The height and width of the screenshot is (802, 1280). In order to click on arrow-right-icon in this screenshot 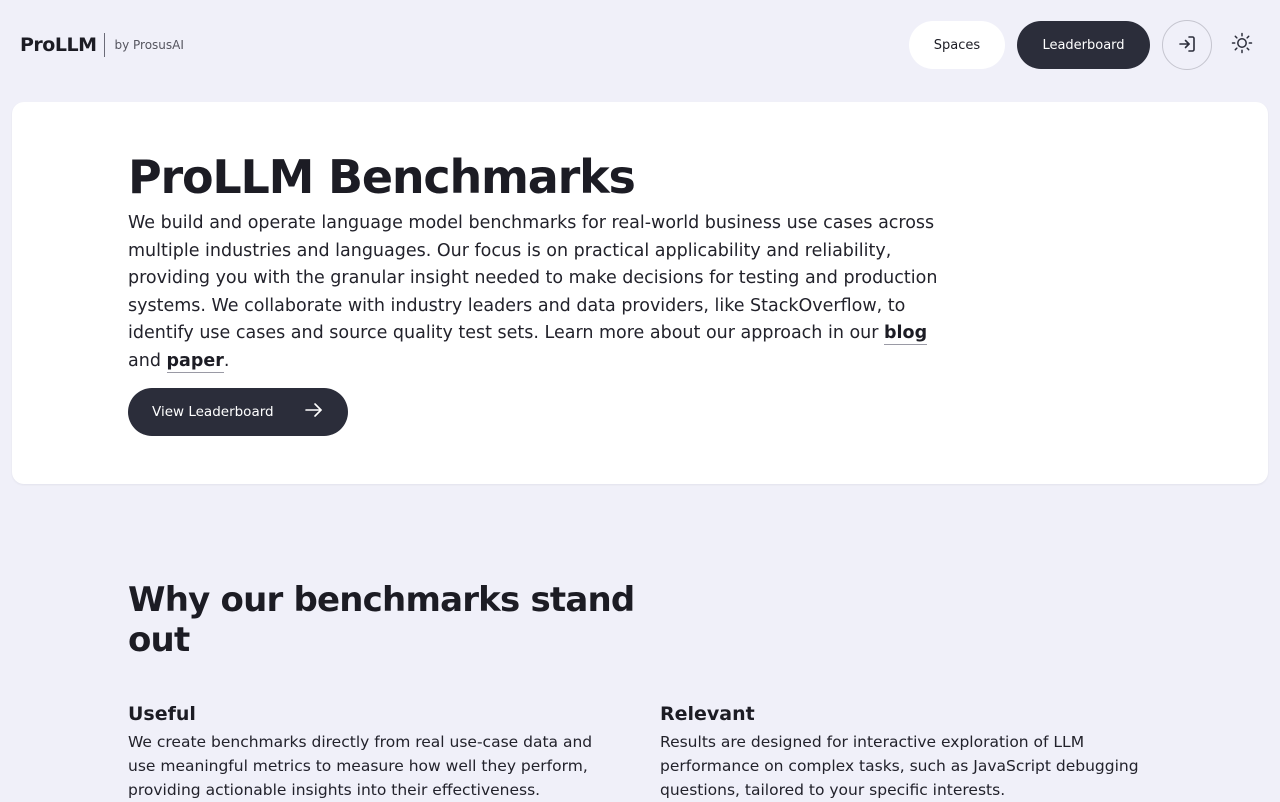, I will do `click(314, 412)`.